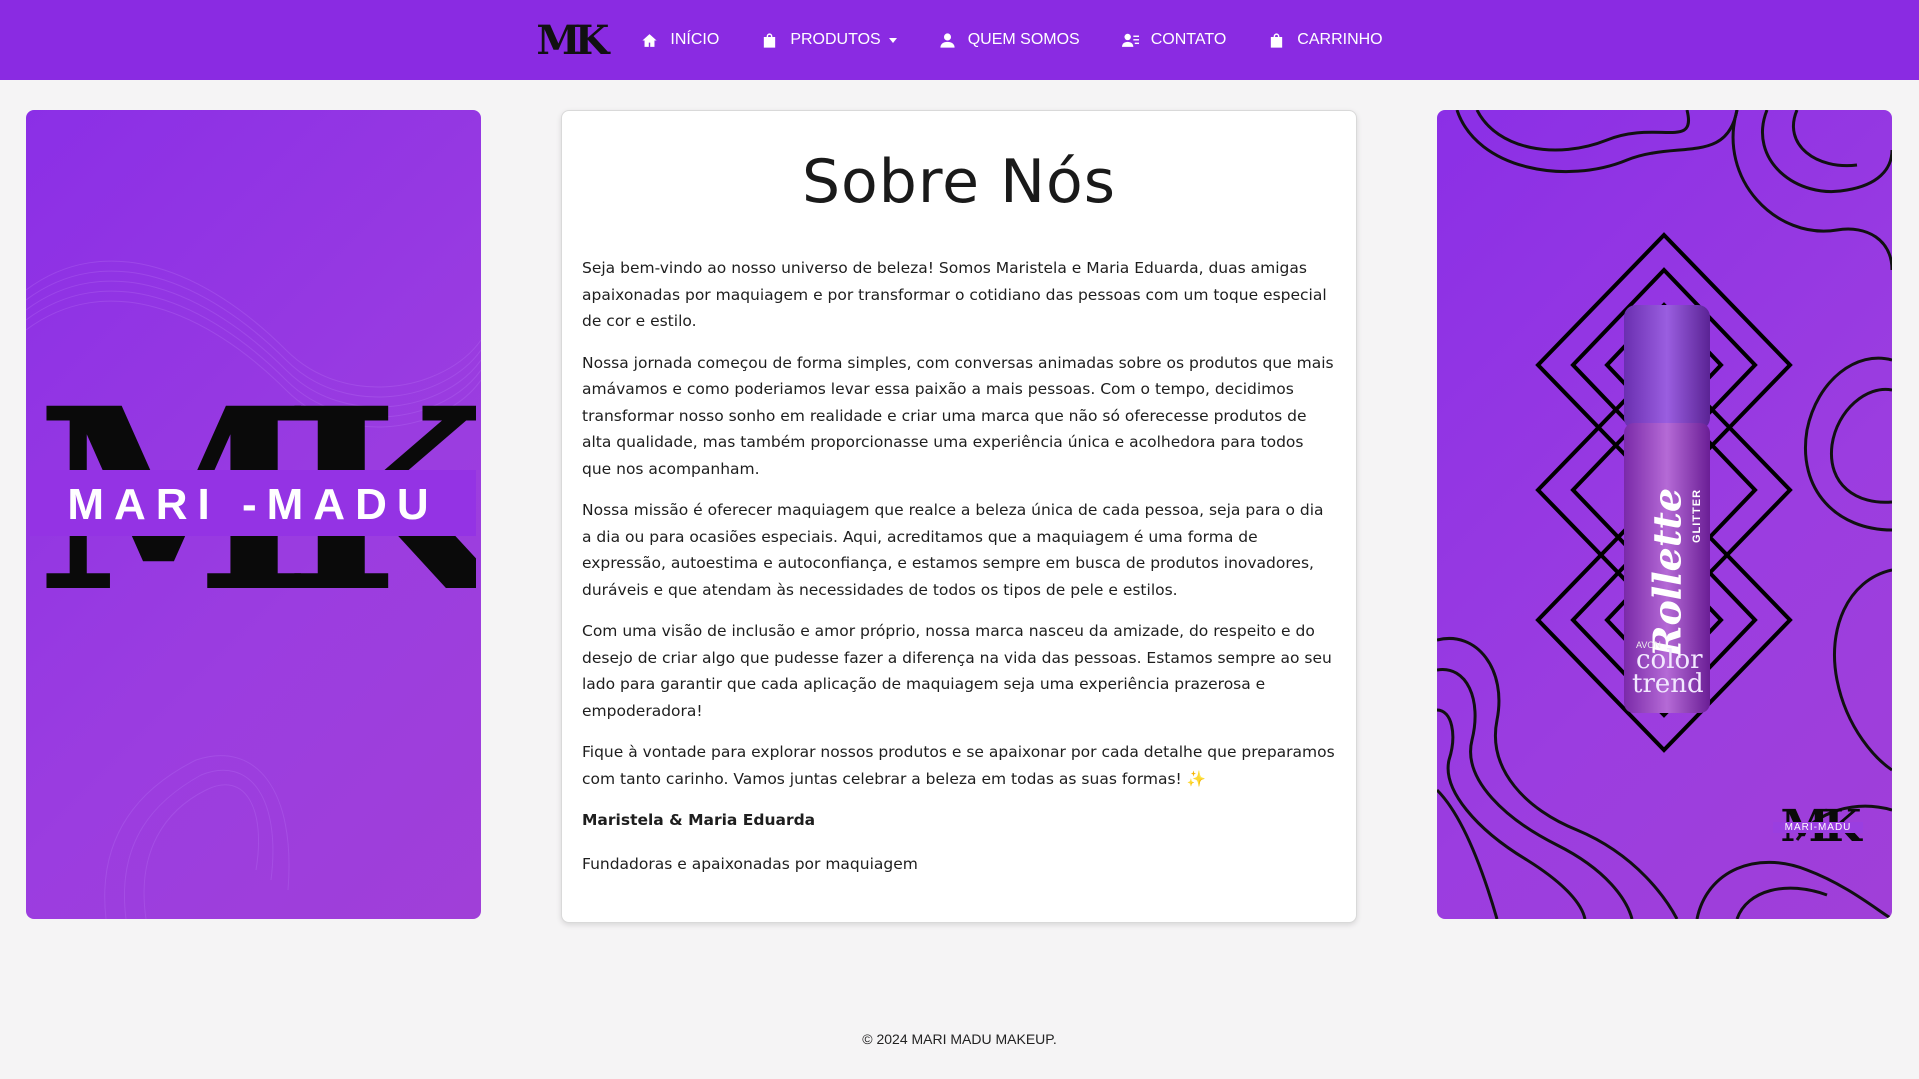 This screenshot has height=1079, width=1919. Describe the element at coordinates (1023, 39) in the screenshot. I see `nav-item-label: QUEM SOMOS` at that location.